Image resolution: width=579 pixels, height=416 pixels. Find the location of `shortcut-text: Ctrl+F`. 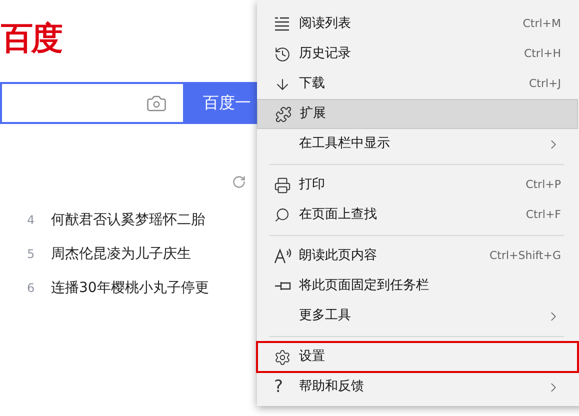

shortcut-text: Ctrl+F is located at coordinates (543, 214).